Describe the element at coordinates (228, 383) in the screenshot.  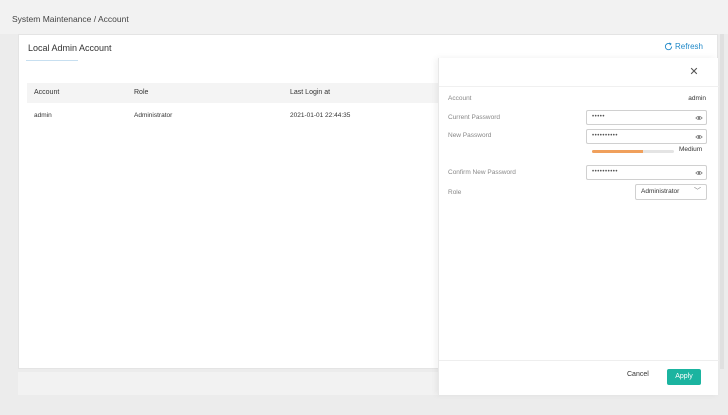
I see `bottom-strip` at that location.